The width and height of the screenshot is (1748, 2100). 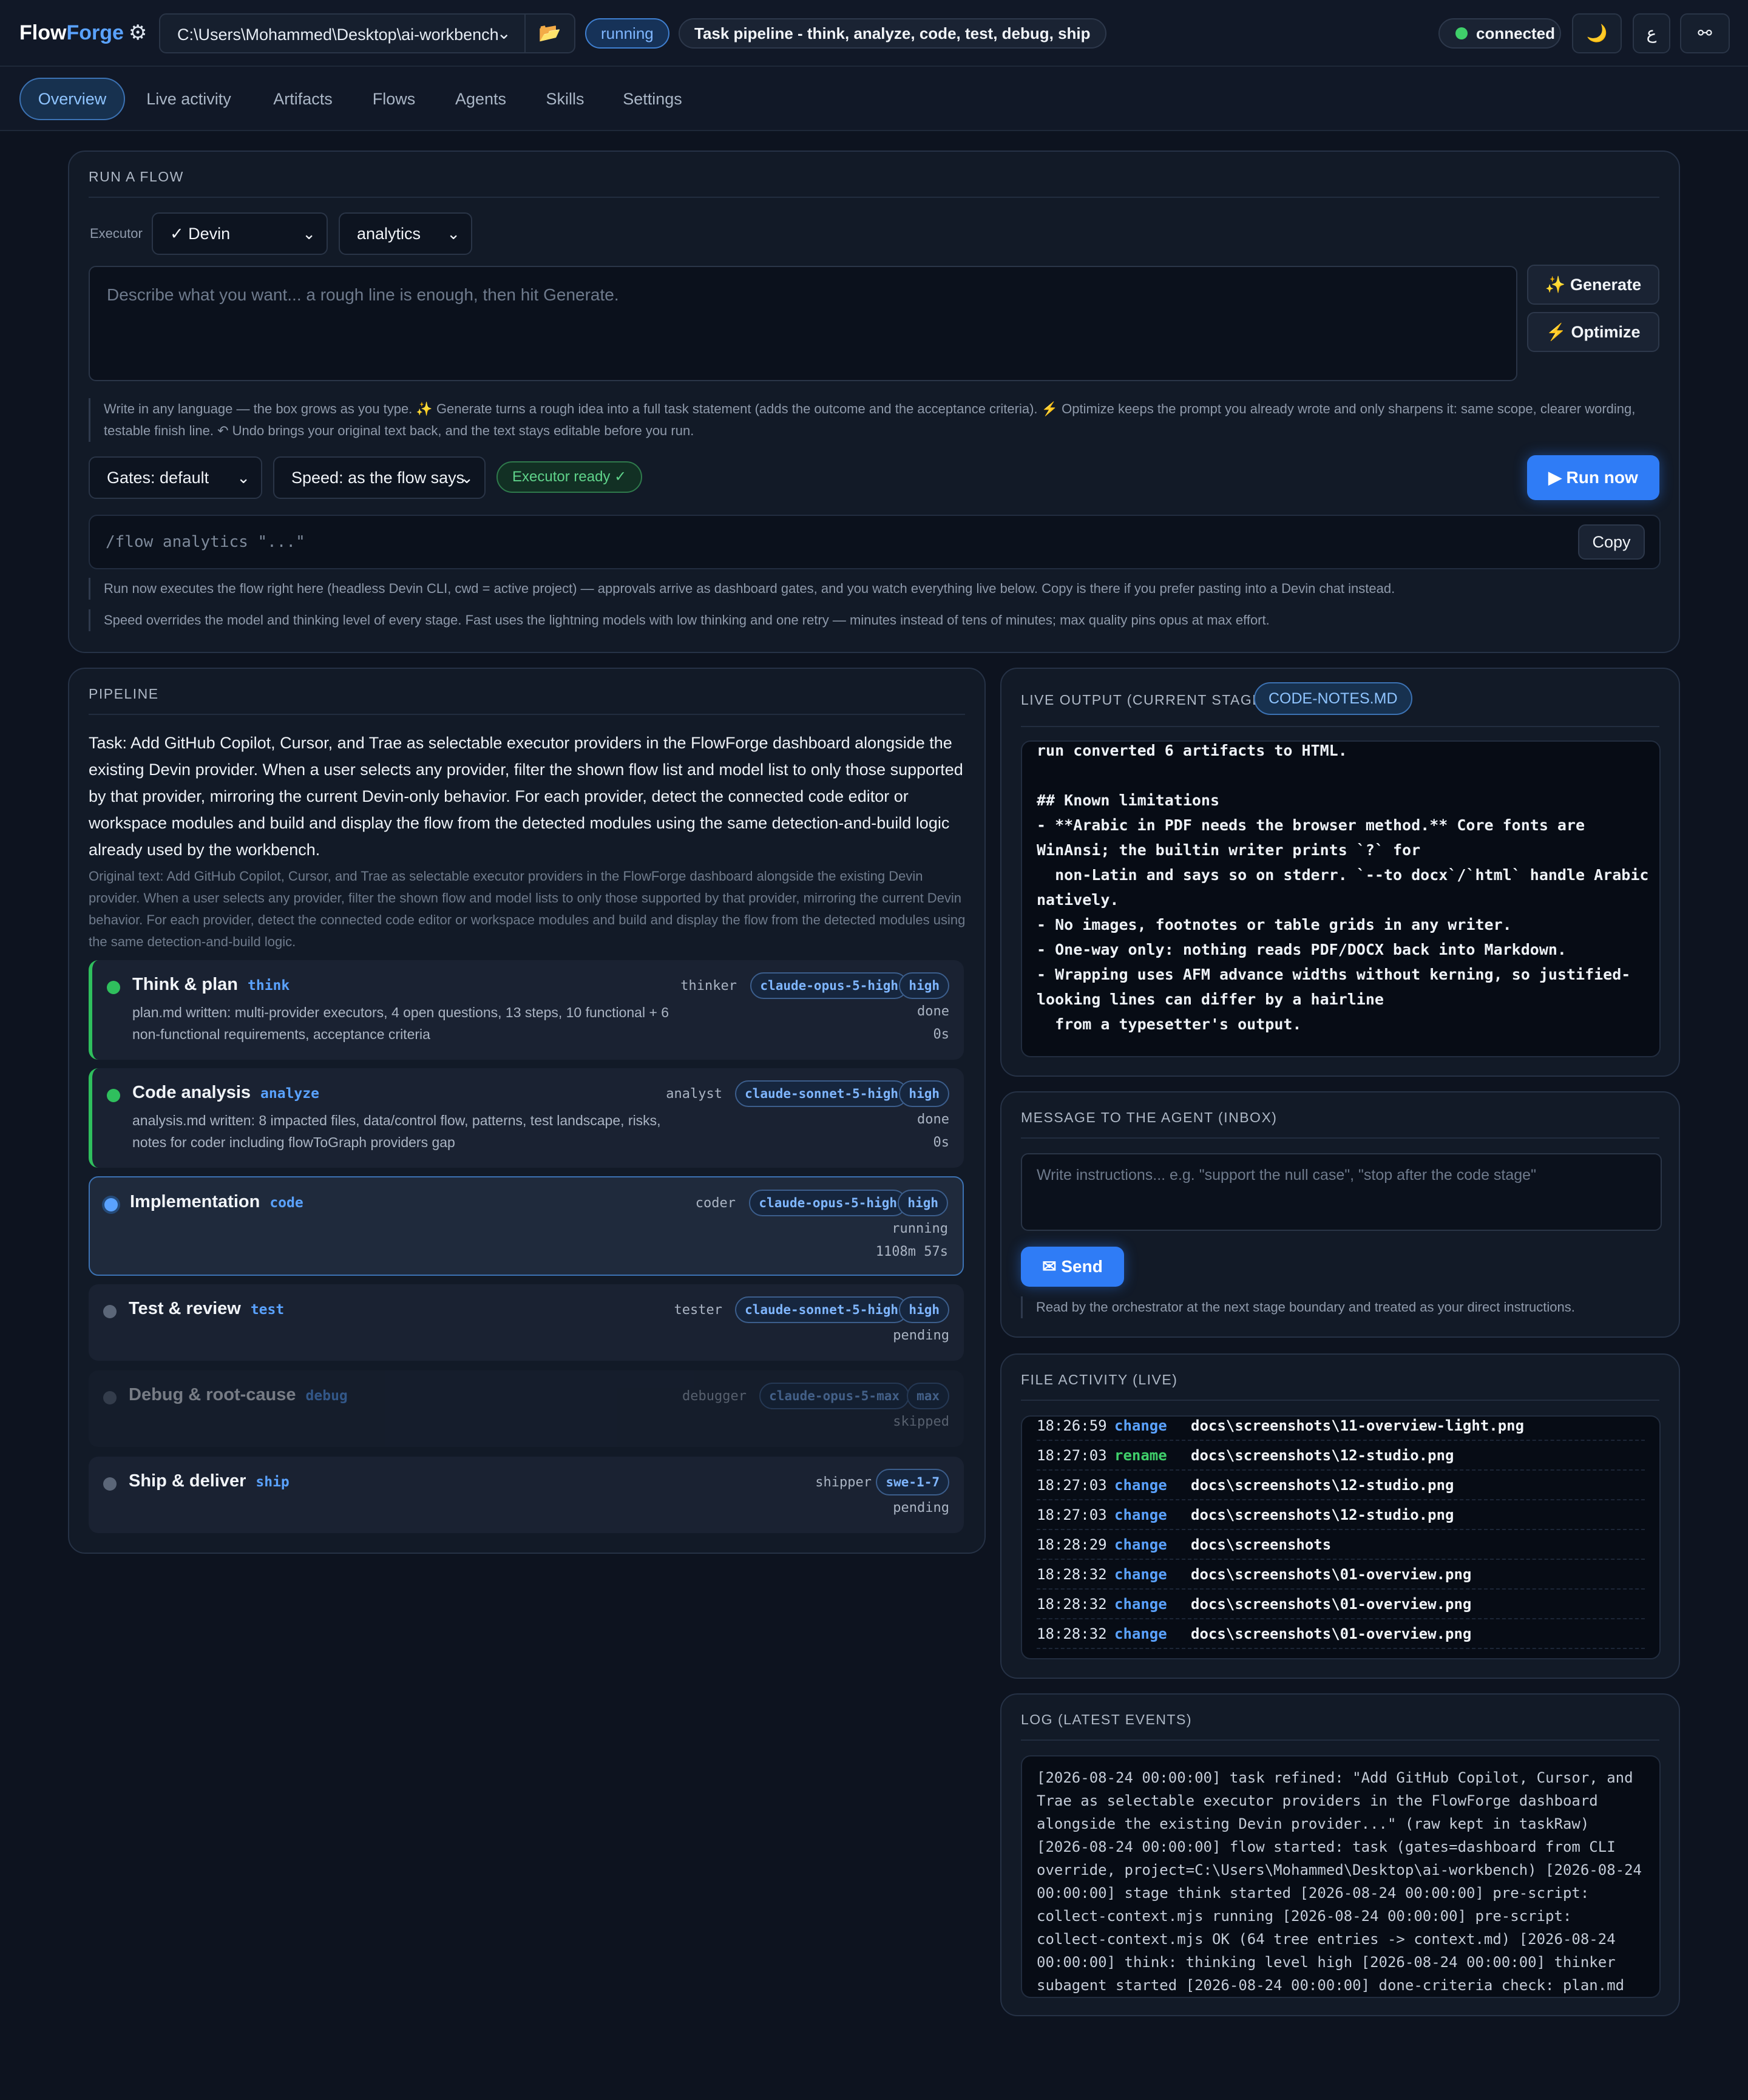 I want to click on tab-artifacts: Artifacts, so click(x=303, y=99).